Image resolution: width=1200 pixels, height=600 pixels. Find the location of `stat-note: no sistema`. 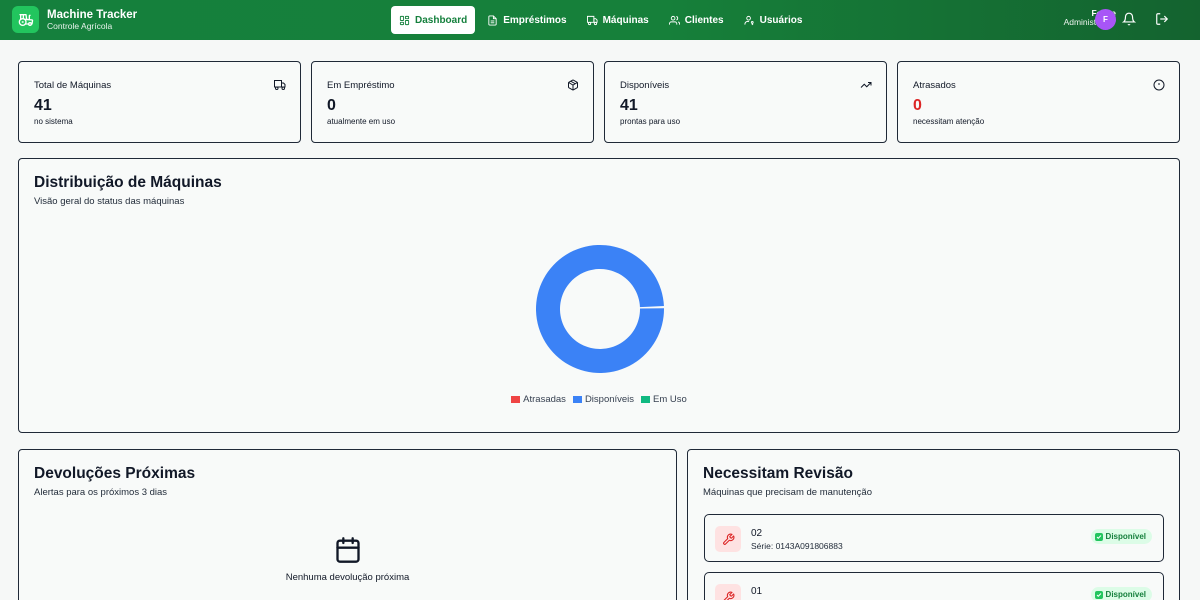

stat-note: no sistema is located at coordinates (53, 121).